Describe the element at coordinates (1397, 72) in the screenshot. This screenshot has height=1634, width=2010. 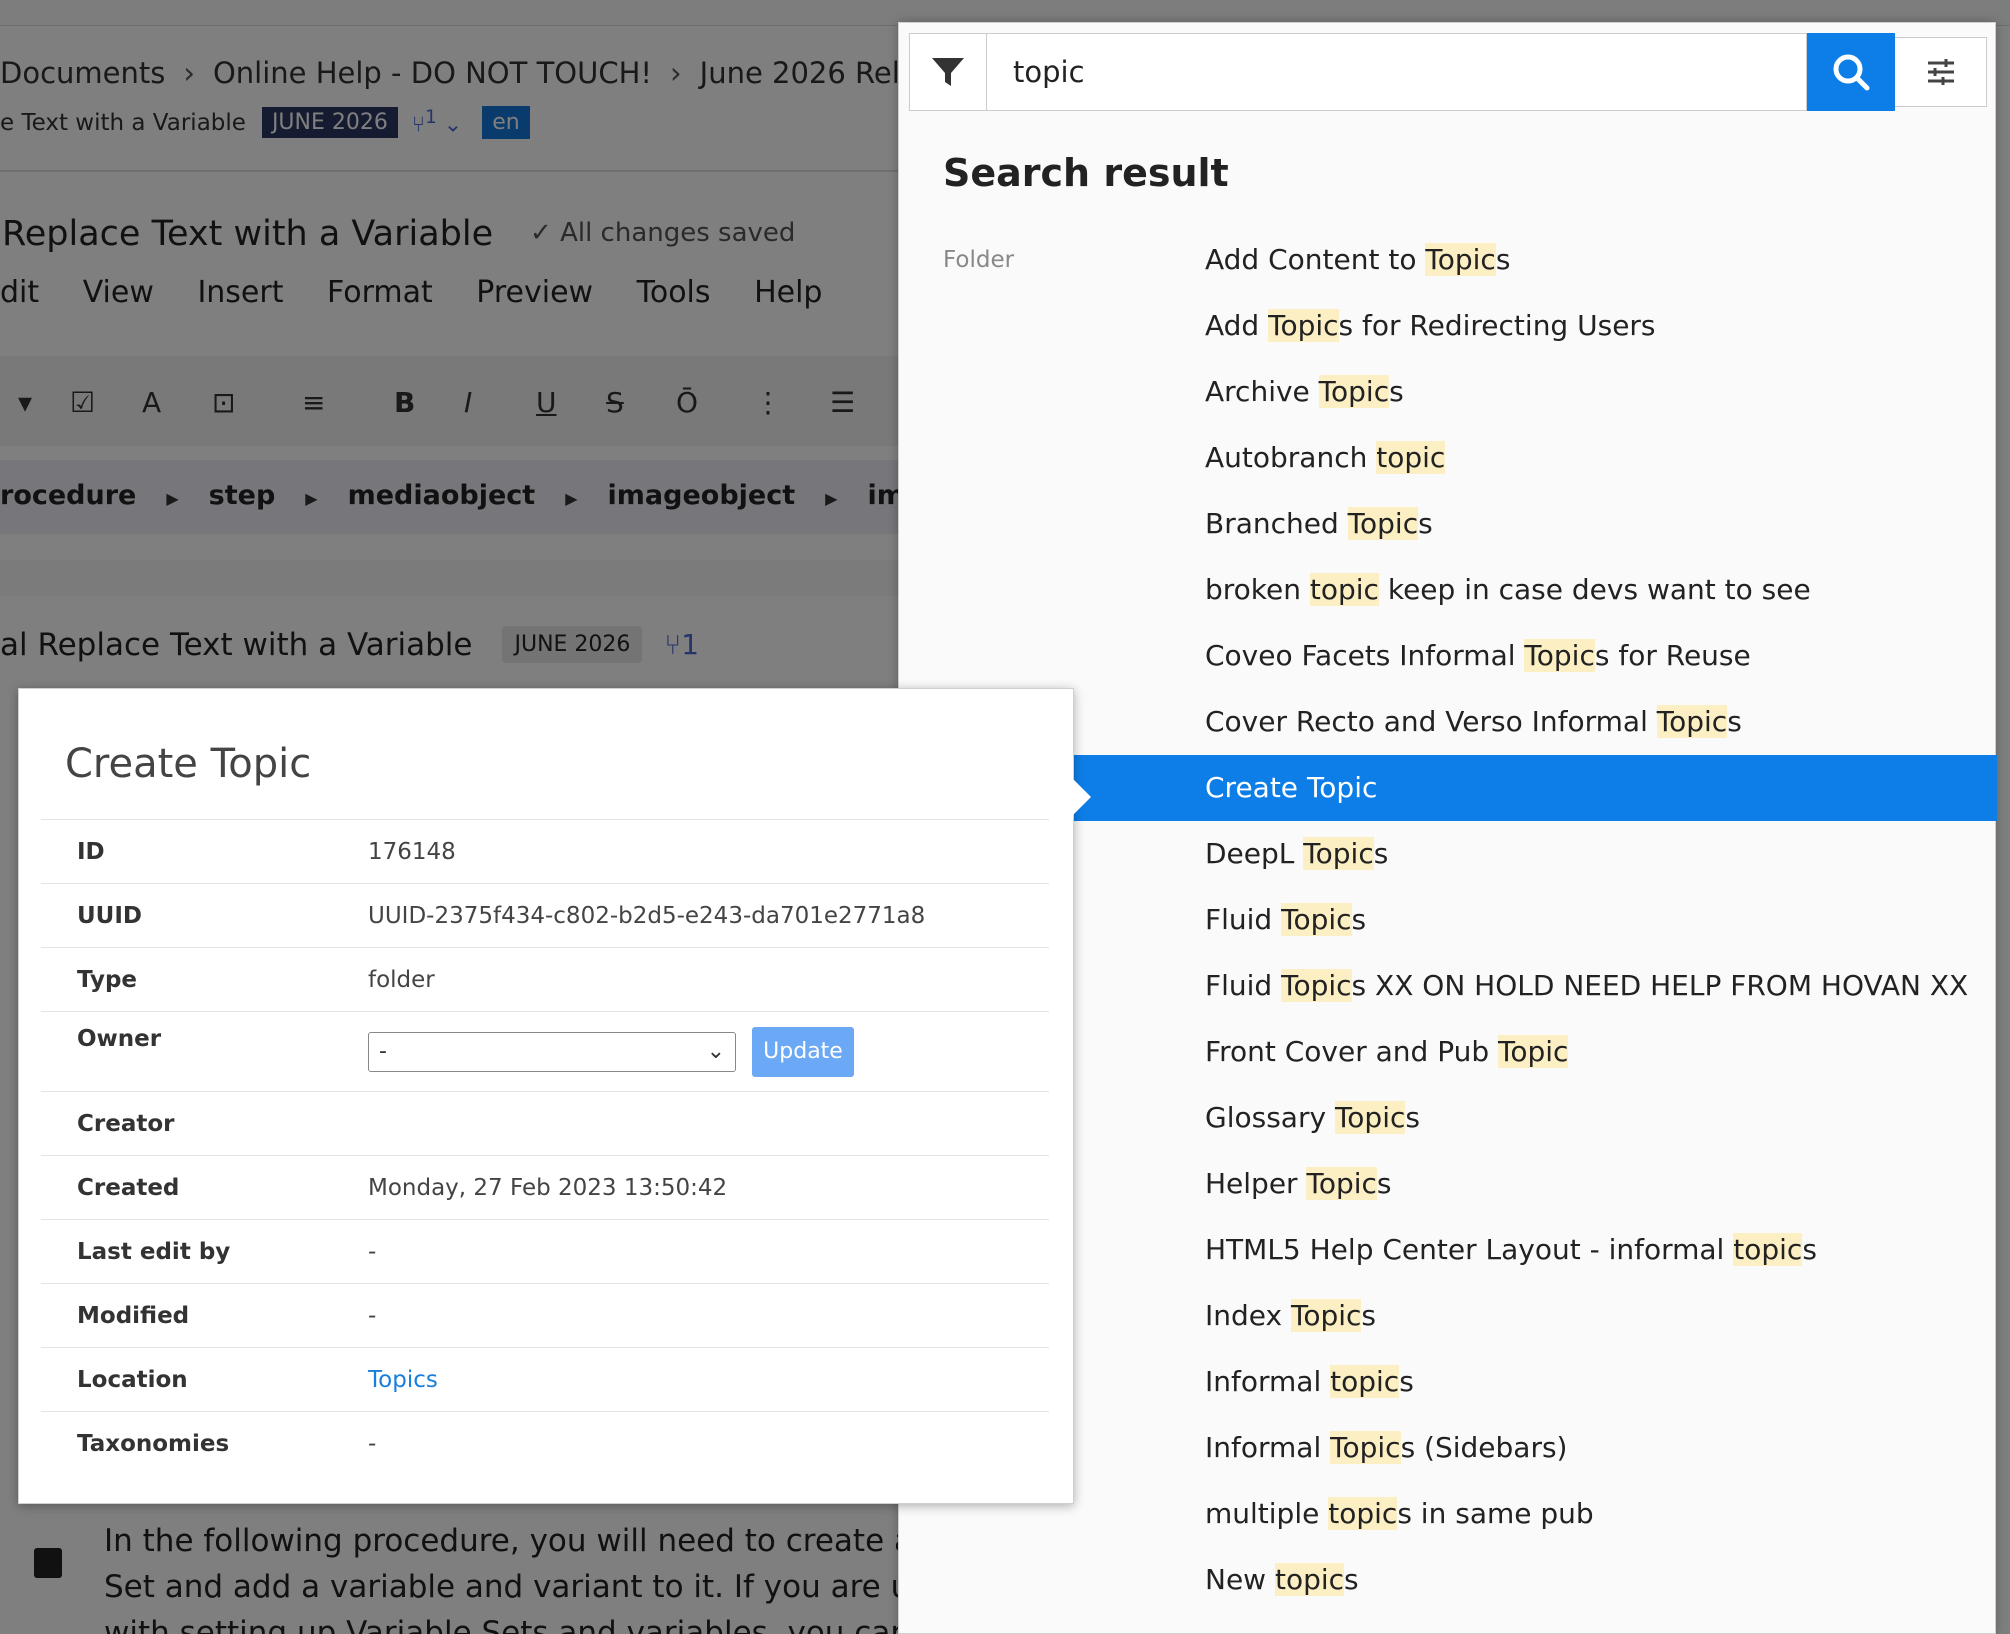
I see `search-input` at that location.